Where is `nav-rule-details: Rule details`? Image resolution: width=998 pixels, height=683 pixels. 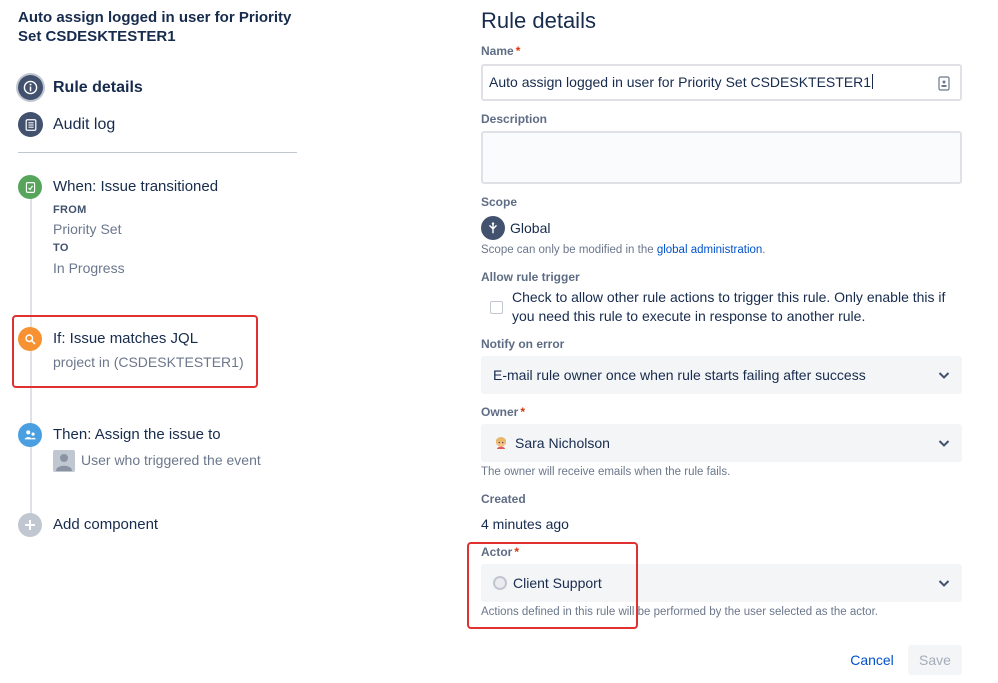 nav-rule-details: Rule details is located at coordinates (80, 87).